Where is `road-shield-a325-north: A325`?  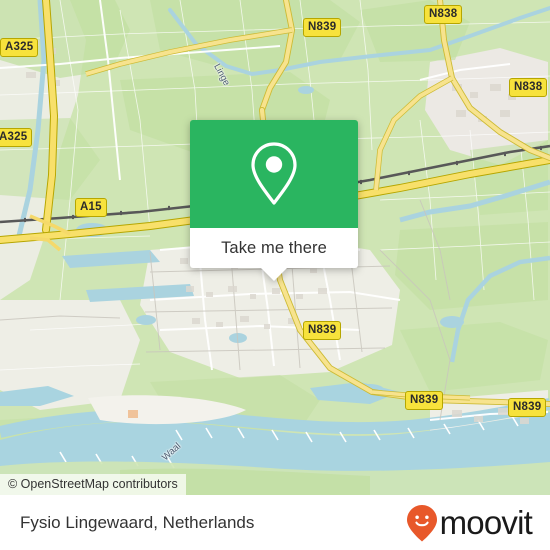
road-shield-a325-north: A325 is located at coordinates (19, 47).